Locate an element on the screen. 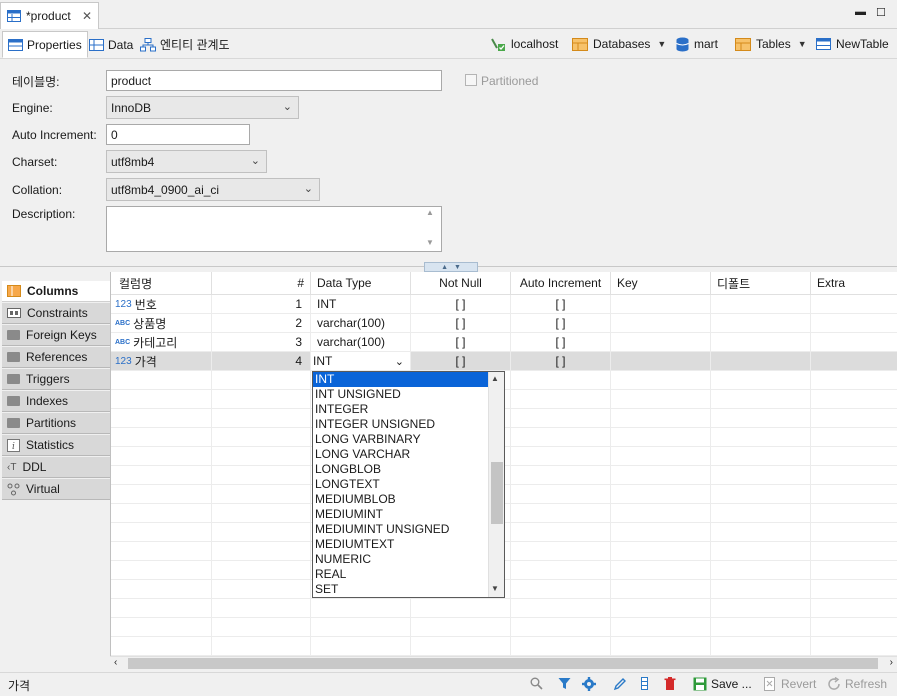  not-null-checkbox: [ ] is located at coordinates (461, 304).